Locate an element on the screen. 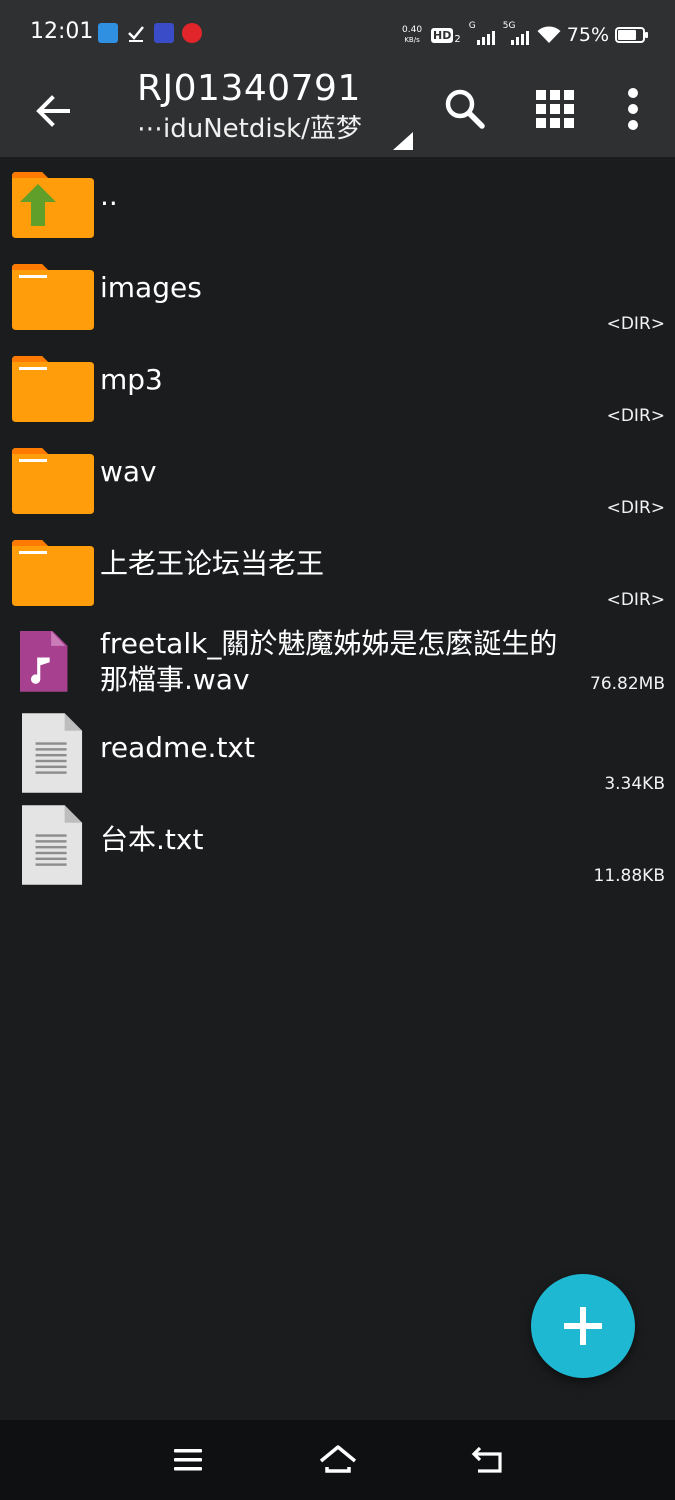 Image resolution: width=675 pixels, height=1500 pixels. list-item-folder: 上老王论坛当老王 <DIR> is located at coordinates (337, 572).